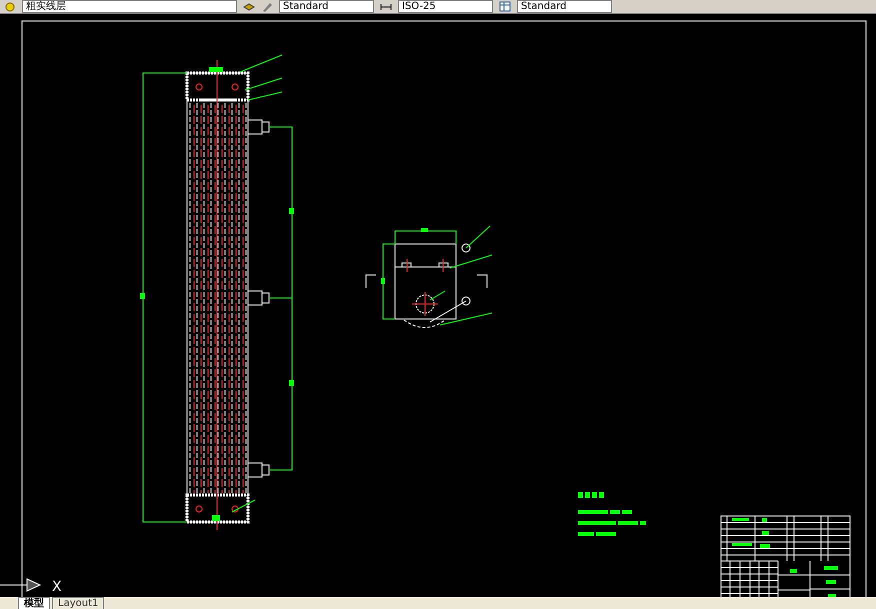 Image resolution: width=876 pixels, height=609 pixels. Describe the element at coordinates (57, 587) in the screenshot. I see `axis-label: X` at that location.